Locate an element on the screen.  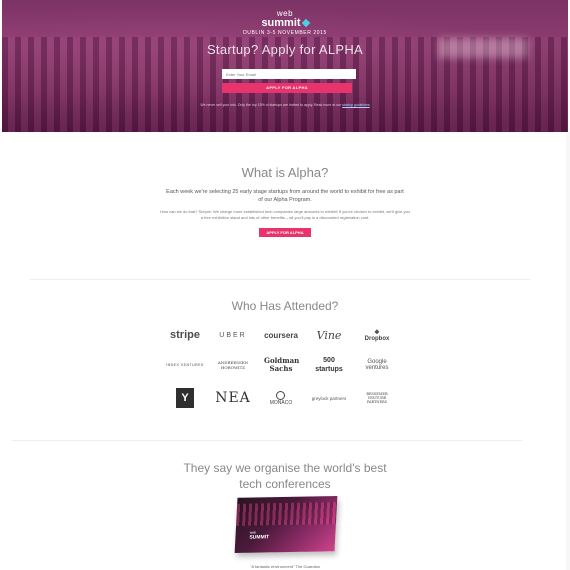
apply-for-alpha-button: APPLY FOR ALPHA is located at coordinates (287, 88).